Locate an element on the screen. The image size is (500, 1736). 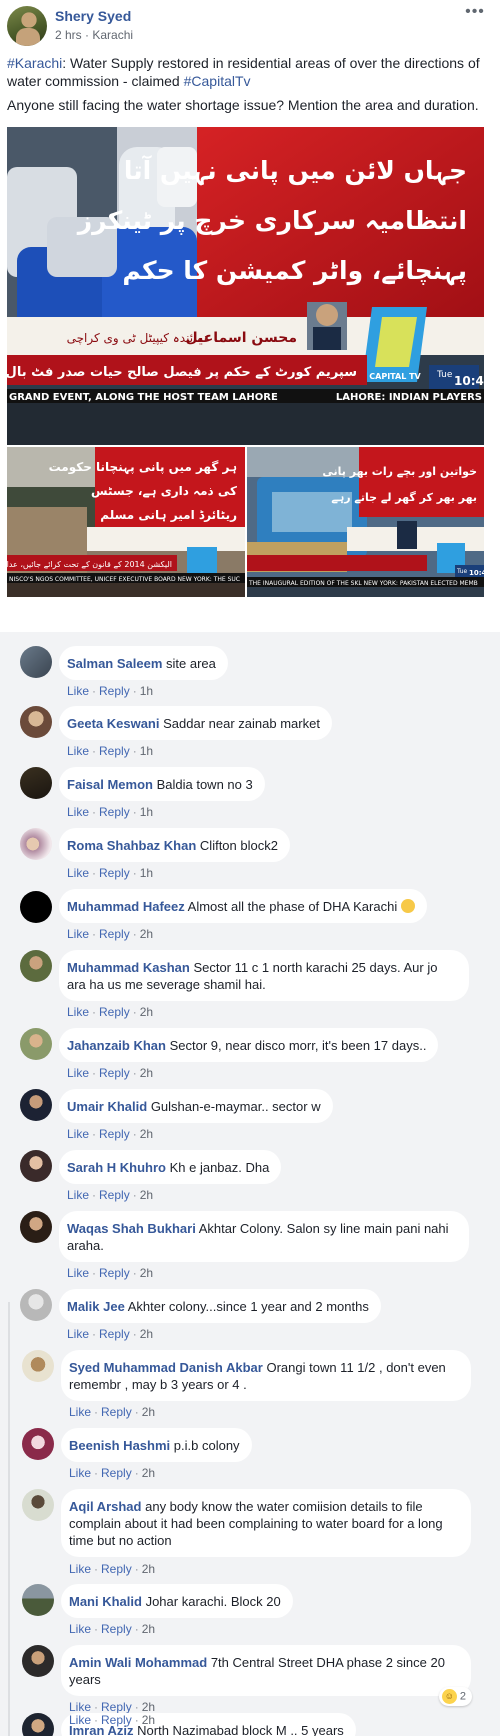
author-name: Shery Syed is located at coordinates (93, 16).